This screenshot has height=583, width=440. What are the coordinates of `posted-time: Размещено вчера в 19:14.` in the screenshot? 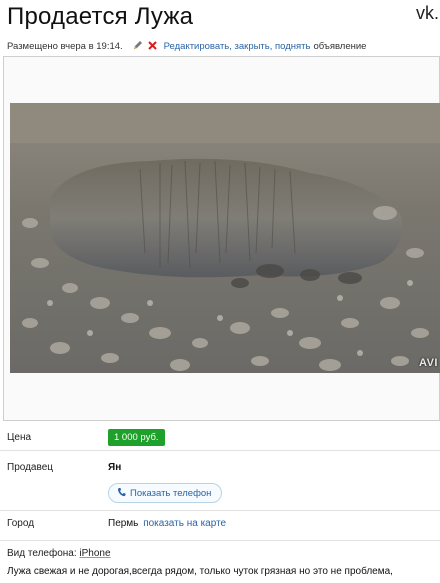 It's located at (65, 47).